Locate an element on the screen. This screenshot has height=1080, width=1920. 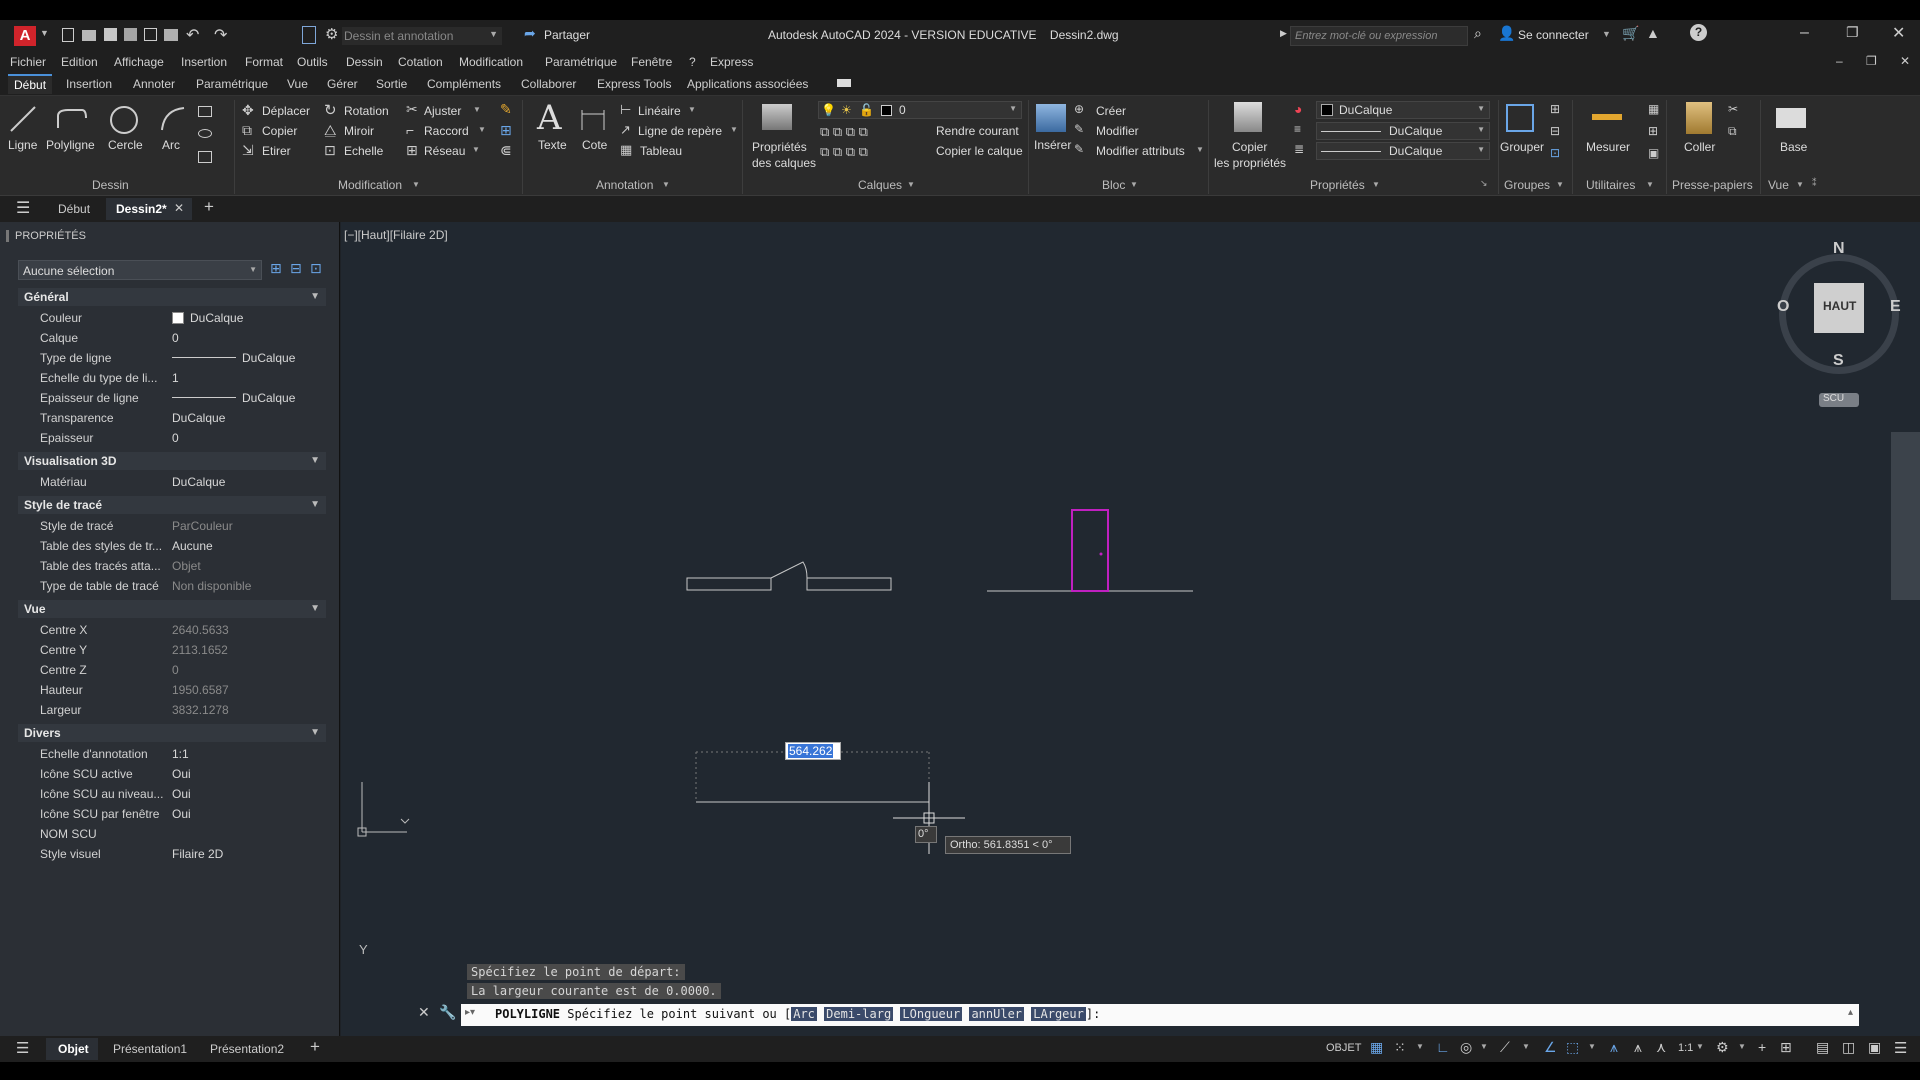
prop-row: Matériau DuCalque is located at coordinates (172, 482).